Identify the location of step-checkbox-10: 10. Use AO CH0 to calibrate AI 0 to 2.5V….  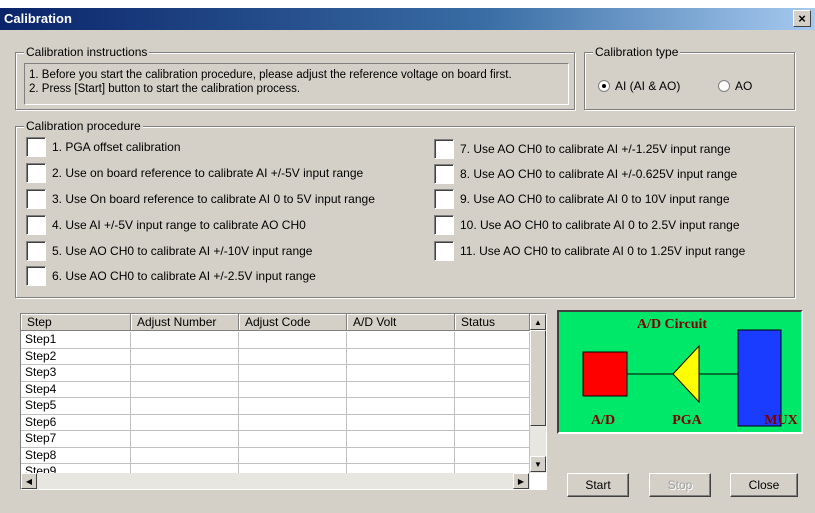
(587, 225).